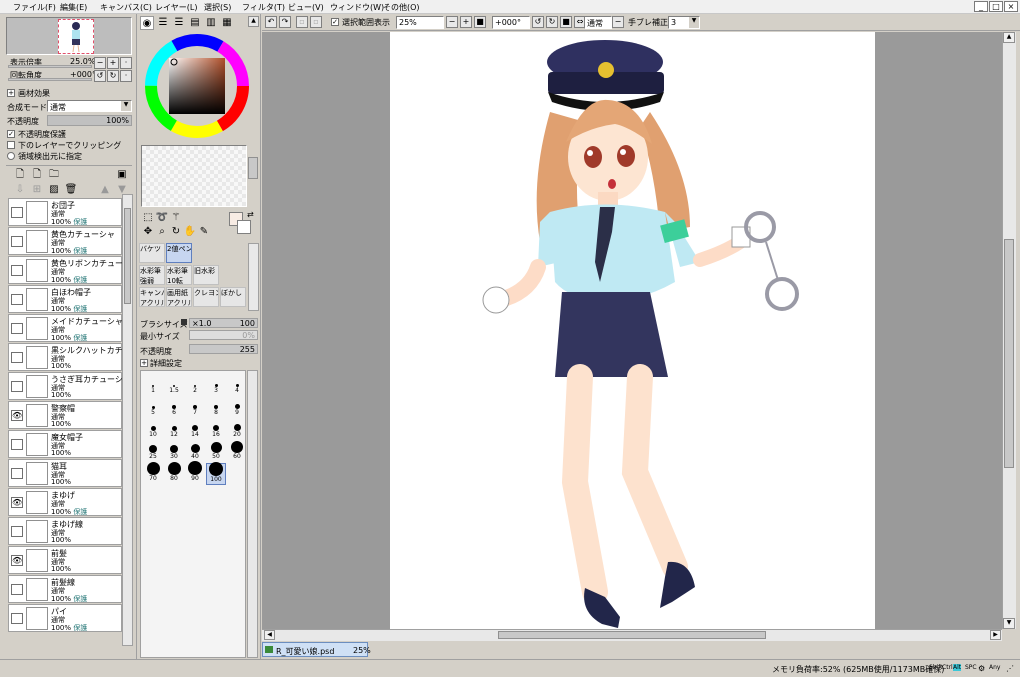 This screenshot has width=1020, height=677. Describe the element at coordinates (223, 335) in the screenshot. I see `min-size-slider: 0%` at that location.